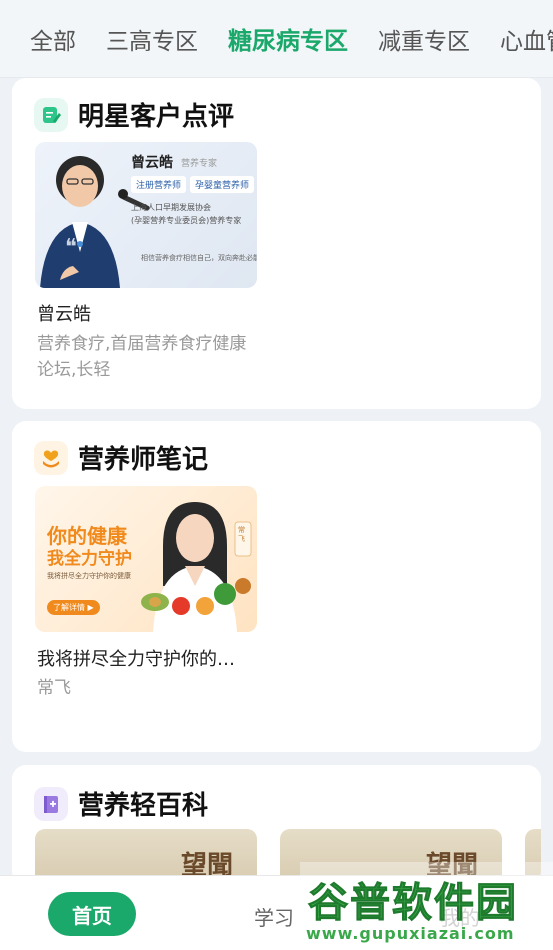 This screenshot has height=950, width=553. Describe the element at coordinates (413, 903) in the screenshot. I see `watermark-title: 谷普软件园` at that location.